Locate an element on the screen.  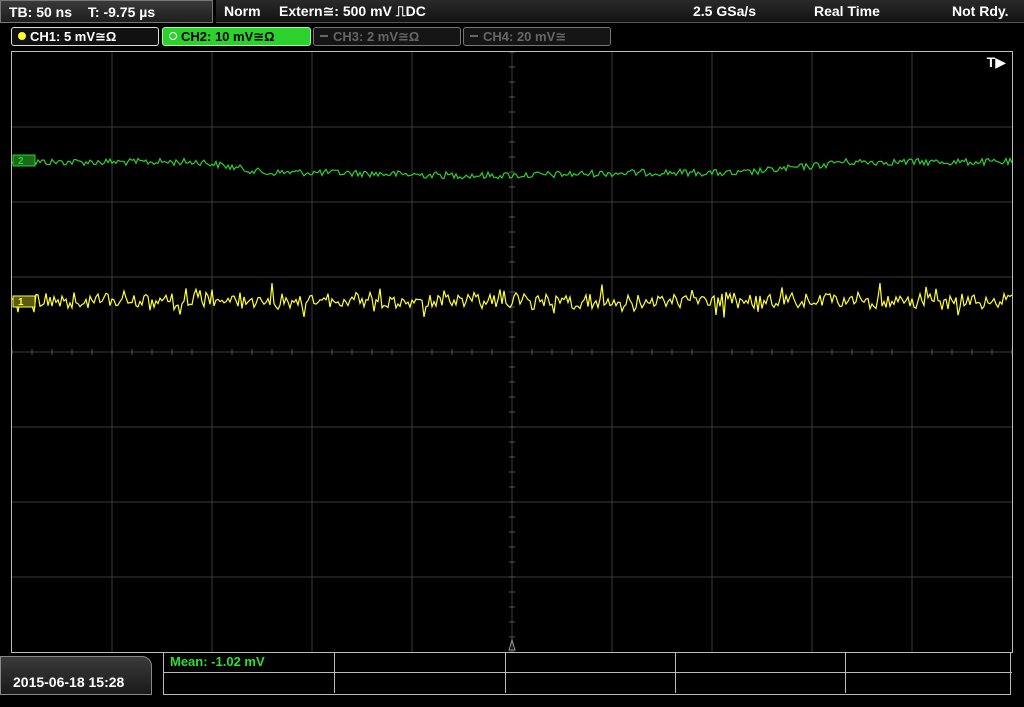
channel-3-tab: CH3: 2 mV≅Ω is located at coordinates (387, 36).